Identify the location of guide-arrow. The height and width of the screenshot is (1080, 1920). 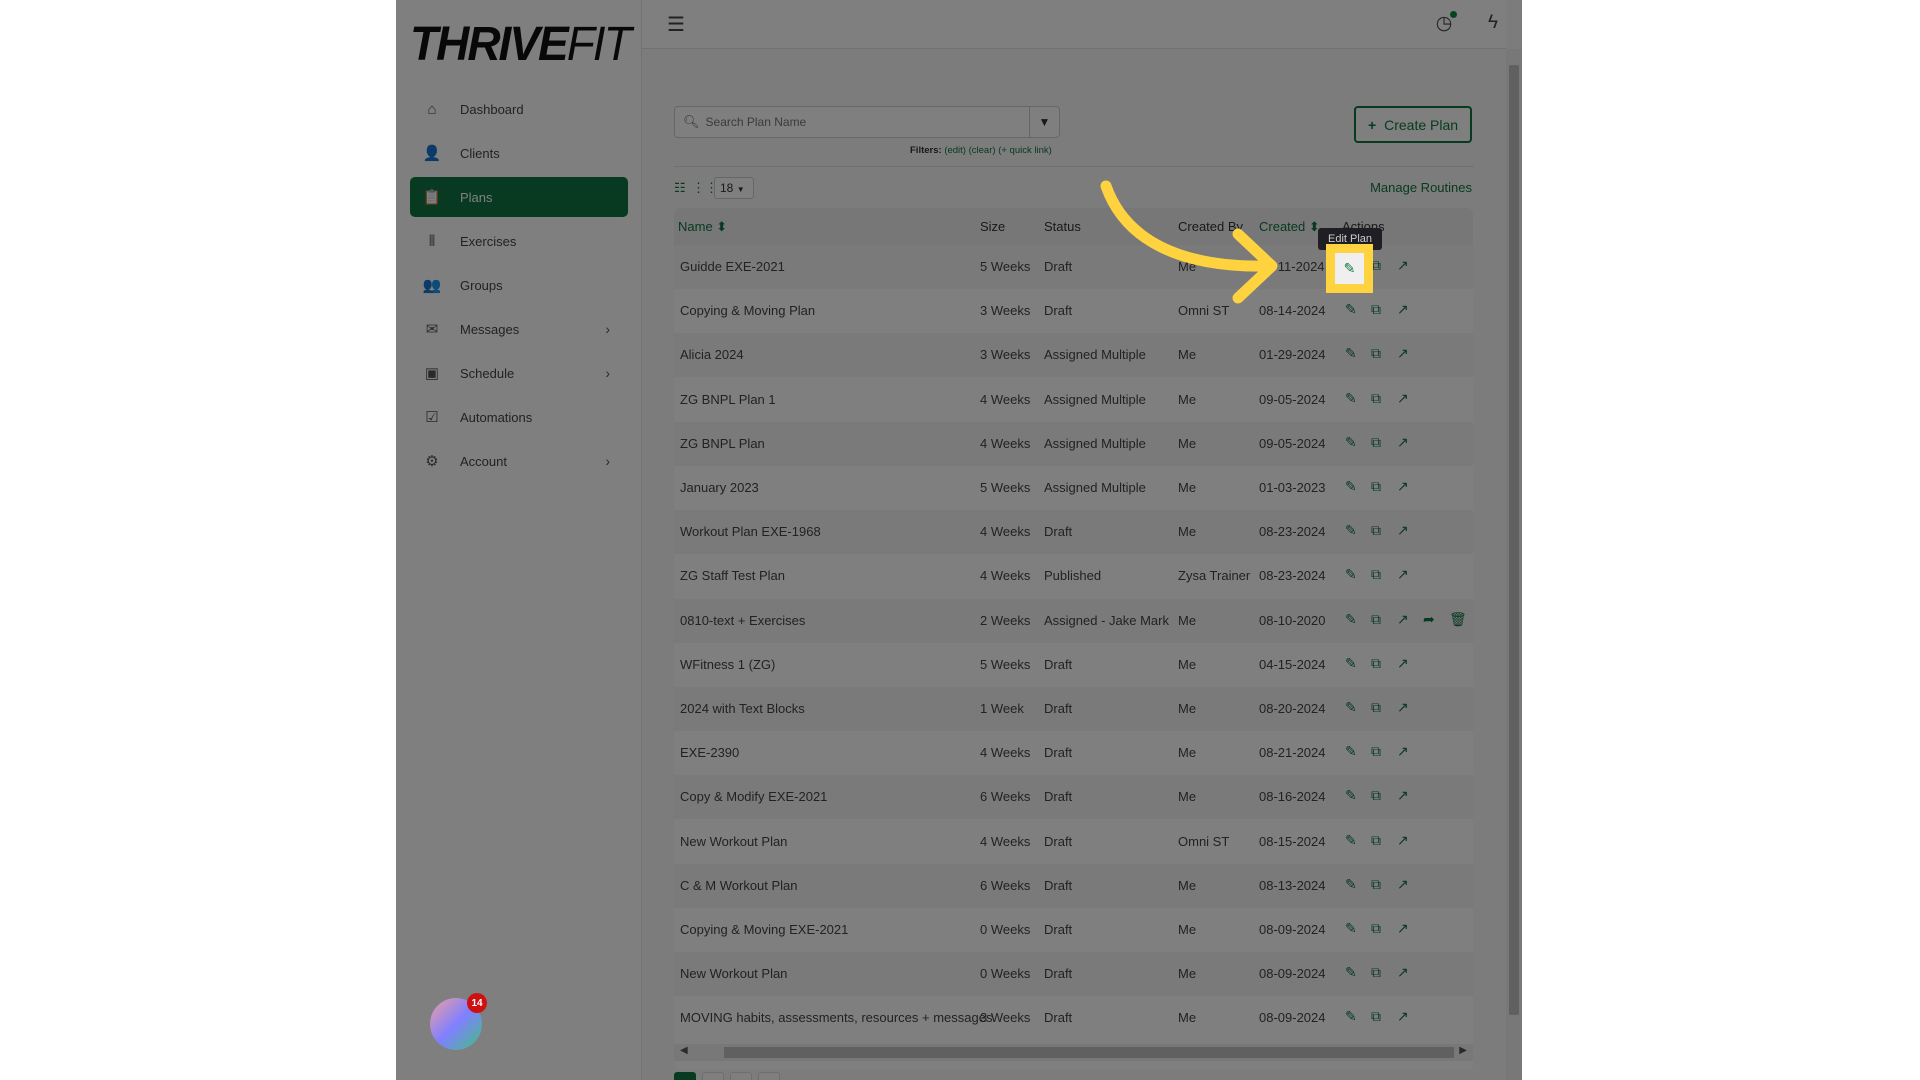
(1189, 242).